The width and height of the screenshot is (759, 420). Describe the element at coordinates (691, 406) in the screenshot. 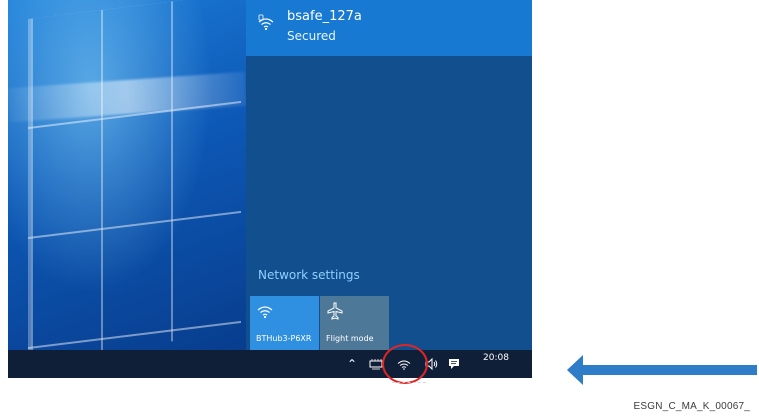

I see `figure-reference-code: ESGN_C_MA_K_00067_` at that location.